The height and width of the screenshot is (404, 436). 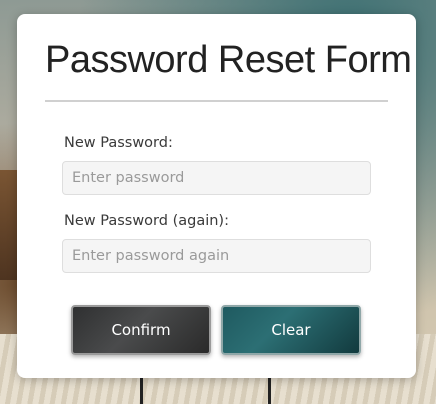 What do you see at coordinates (216, 256) in the screenshot?
I see `new-password-again-input` at bounding box center [216, 256].